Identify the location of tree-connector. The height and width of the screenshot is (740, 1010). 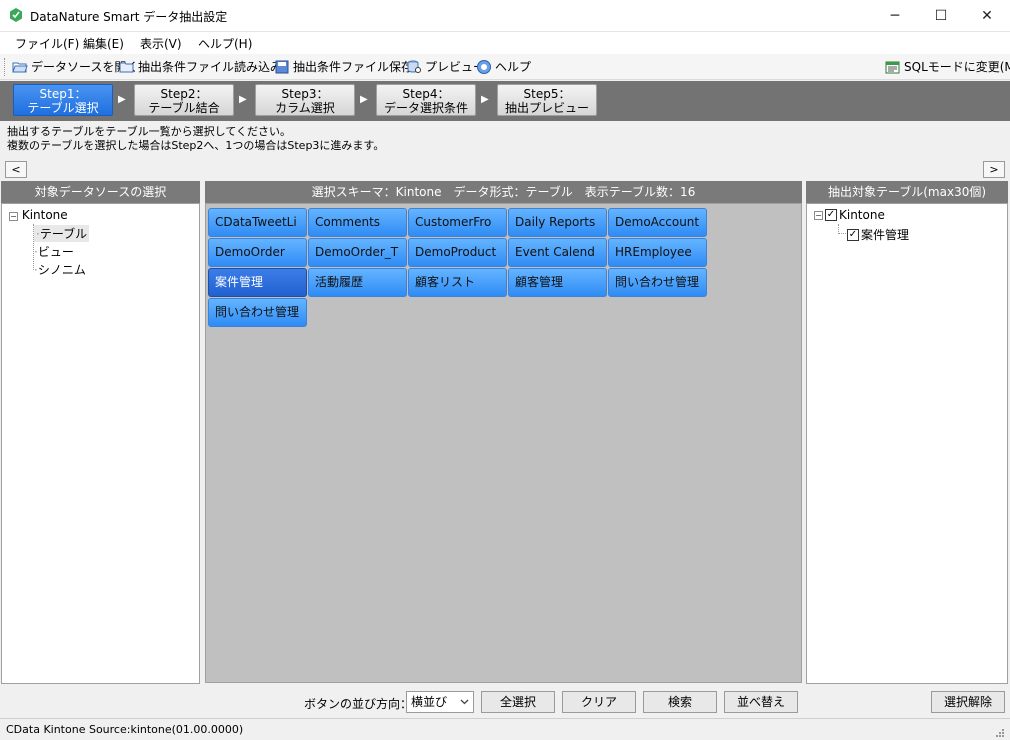
(842, 229).